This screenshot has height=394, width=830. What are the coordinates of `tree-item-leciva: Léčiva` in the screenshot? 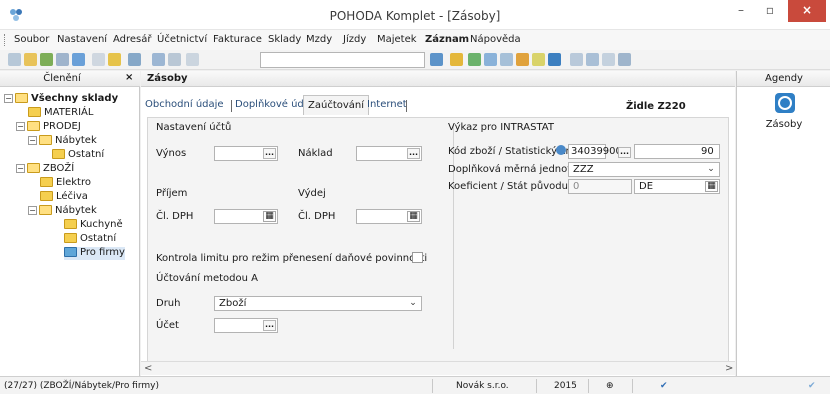 It's located at (64, 197).